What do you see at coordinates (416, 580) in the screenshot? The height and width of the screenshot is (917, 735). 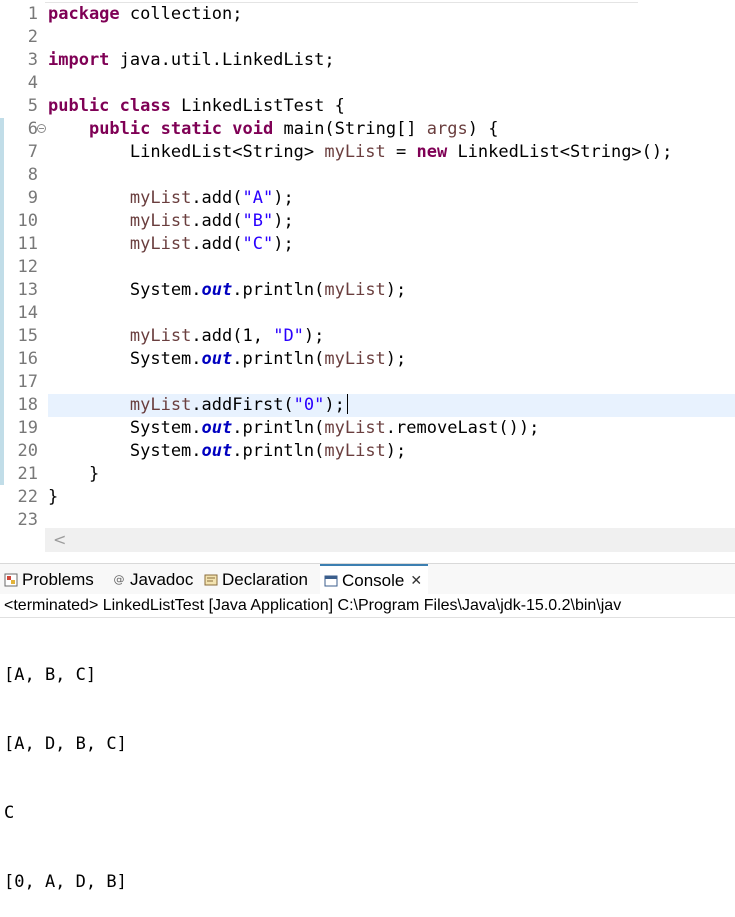 I see `close-icon: ✕` at bounding box center [416, 580].